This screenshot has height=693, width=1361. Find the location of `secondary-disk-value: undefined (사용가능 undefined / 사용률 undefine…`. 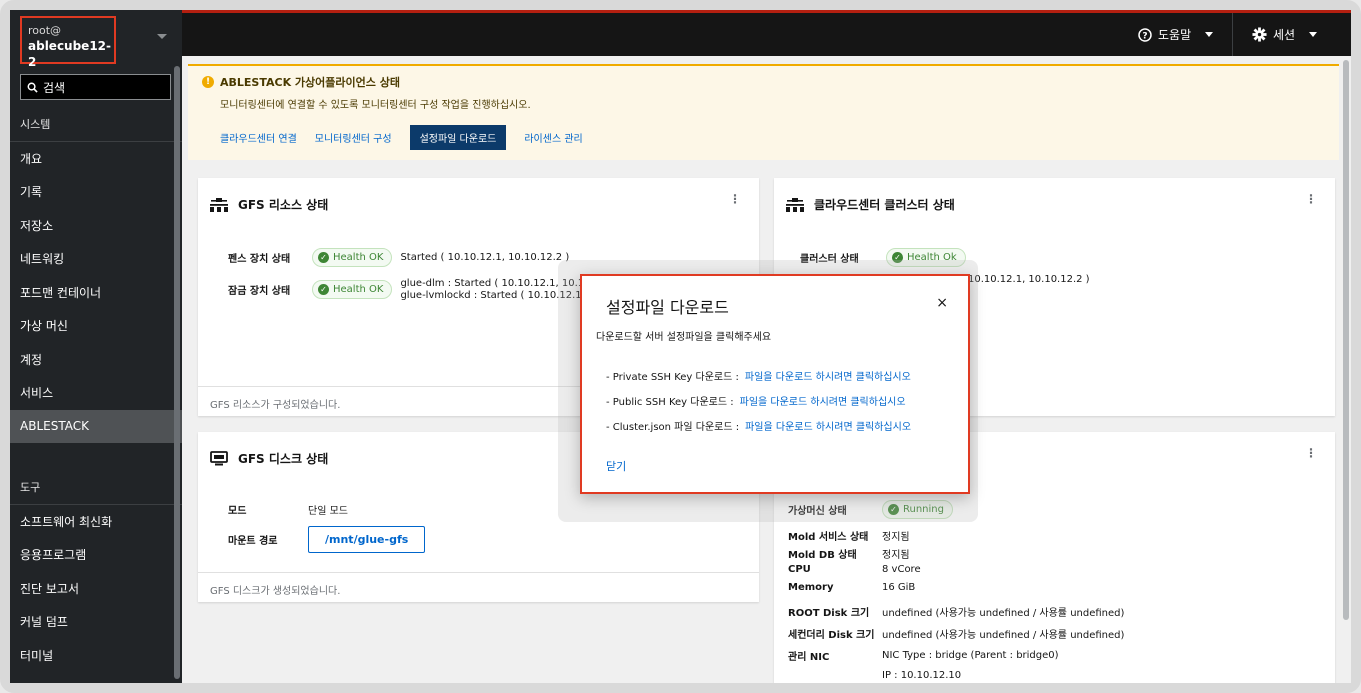

secondary-disk-value: undefined (사용가능 undefined / 사용률 undefine… is located at coordinates (1003, 635).